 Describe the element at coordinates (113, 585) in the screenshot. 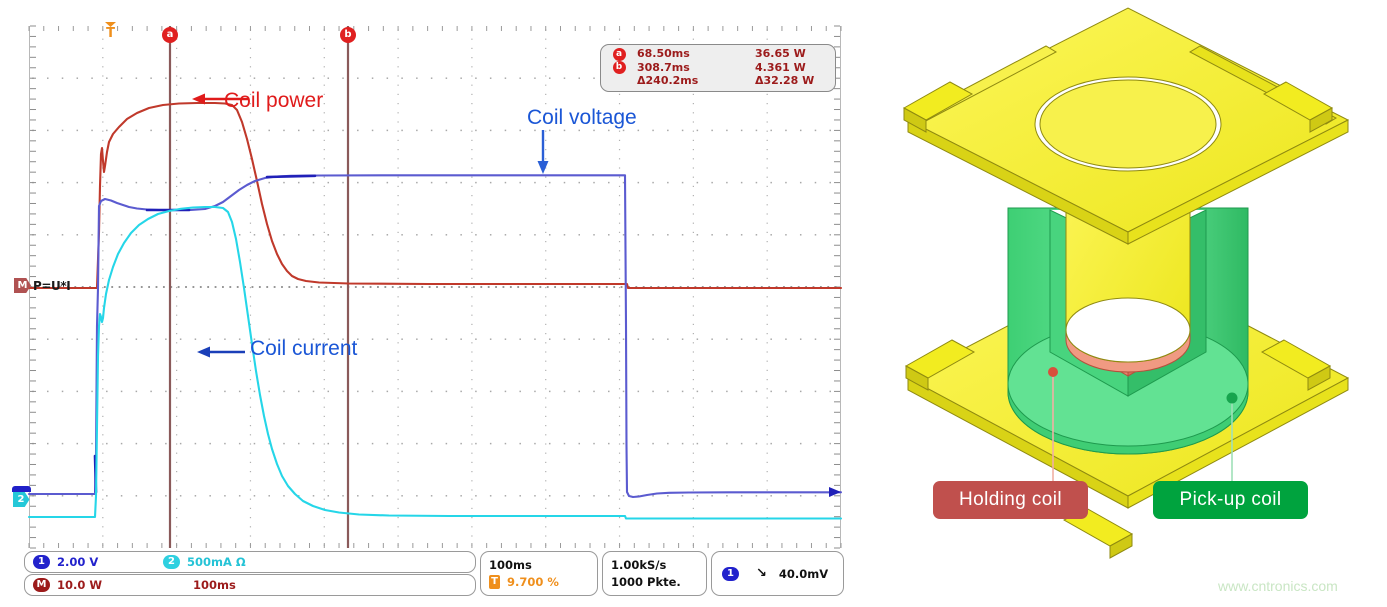

I see `math-status: M 10.0 W` at that location.